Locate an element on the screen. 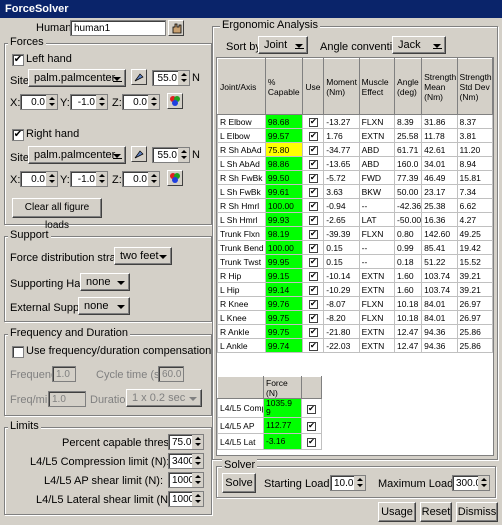 Image resolution: width=502 pixels, height=525 pixels. left-force-input: 55.0 is located at coordinates (171, 78).